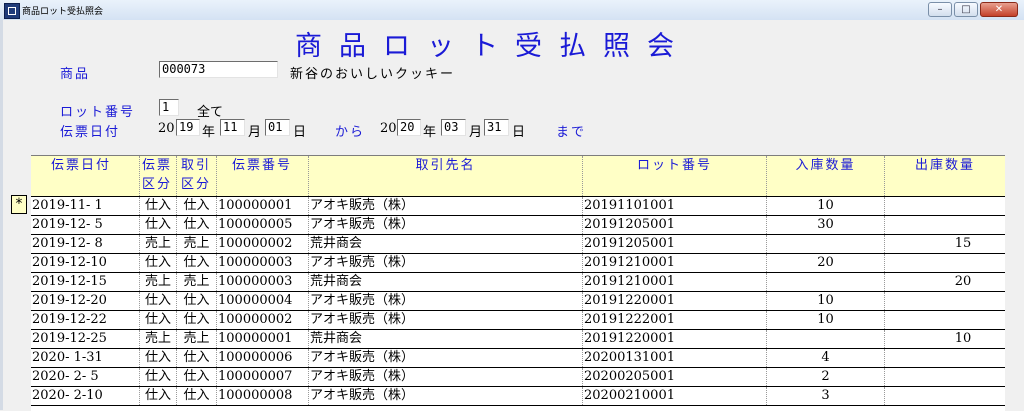 The height and width of the screenshot is (411, 1024). I want to click on cell-date: 2019-12-22, so click(85, 320).